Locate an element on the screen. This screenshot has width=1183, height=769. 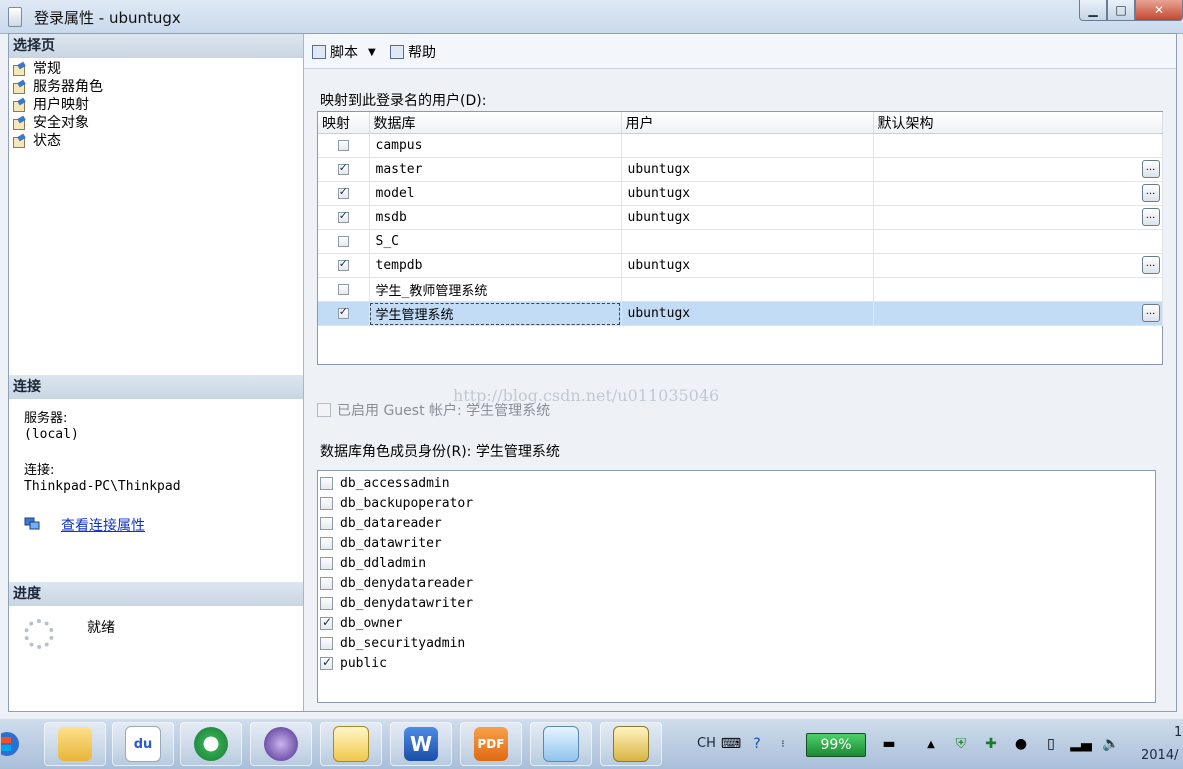
taskbar-pdf: PDF is located at coordinates (491, 744).